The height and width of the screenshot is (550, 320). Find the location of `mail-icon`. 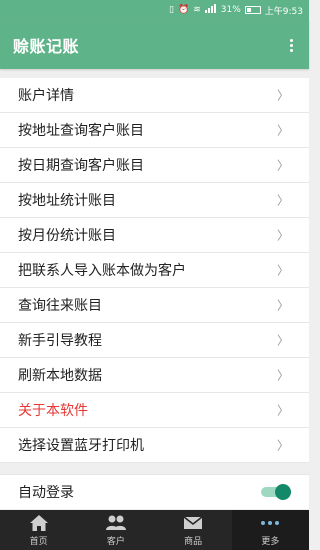

mail-icon is located at coordinates (193, 523).